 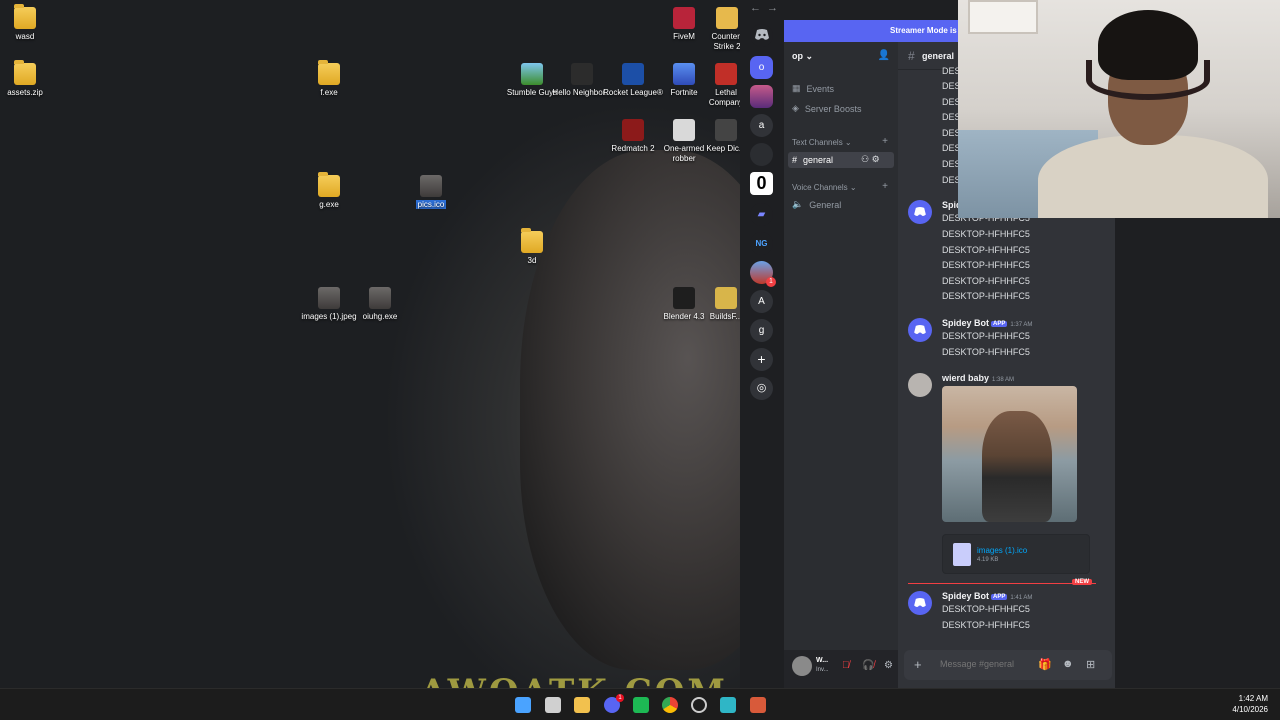 I want to click on server-name-header: op ⌄, so click(x=802, y=56).